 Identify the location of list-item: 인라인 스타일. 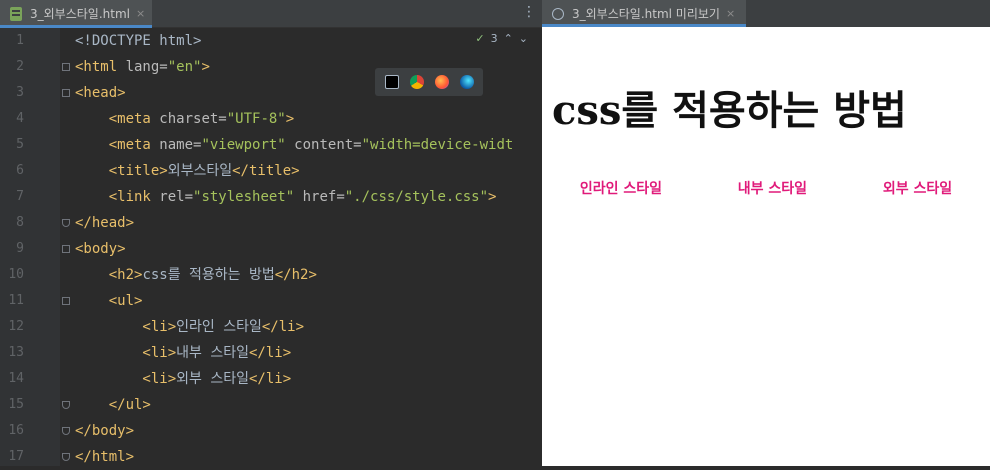
(621, 189).